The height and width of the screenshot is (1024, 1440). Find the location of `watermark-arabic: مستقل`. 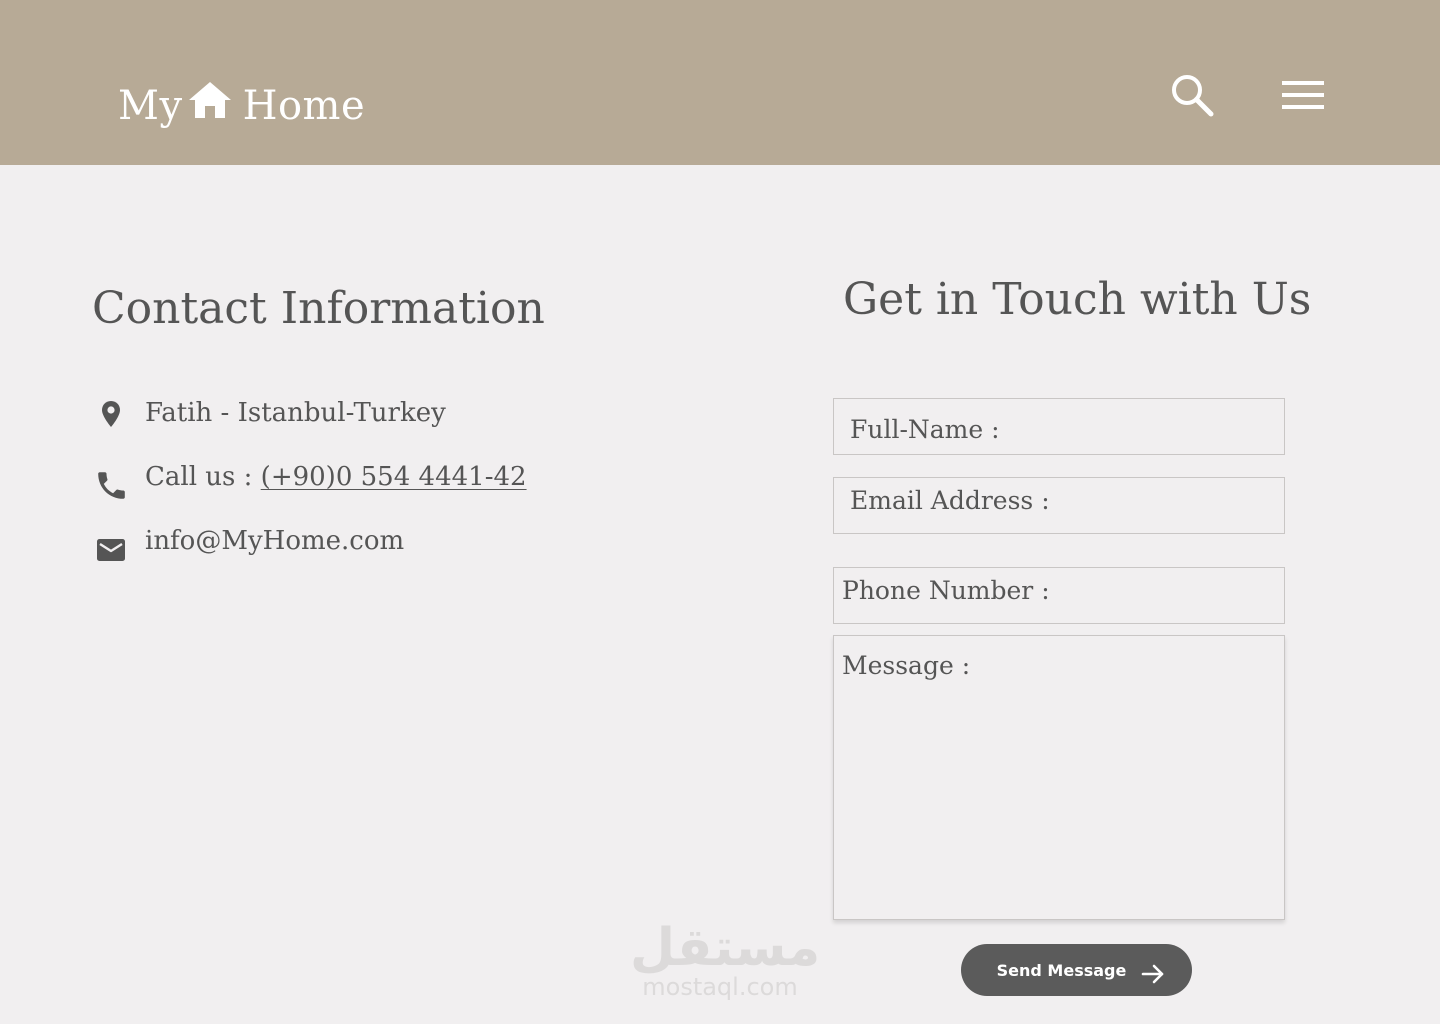

watermark-arabic: مستقل is located at coordinates (725, 948).